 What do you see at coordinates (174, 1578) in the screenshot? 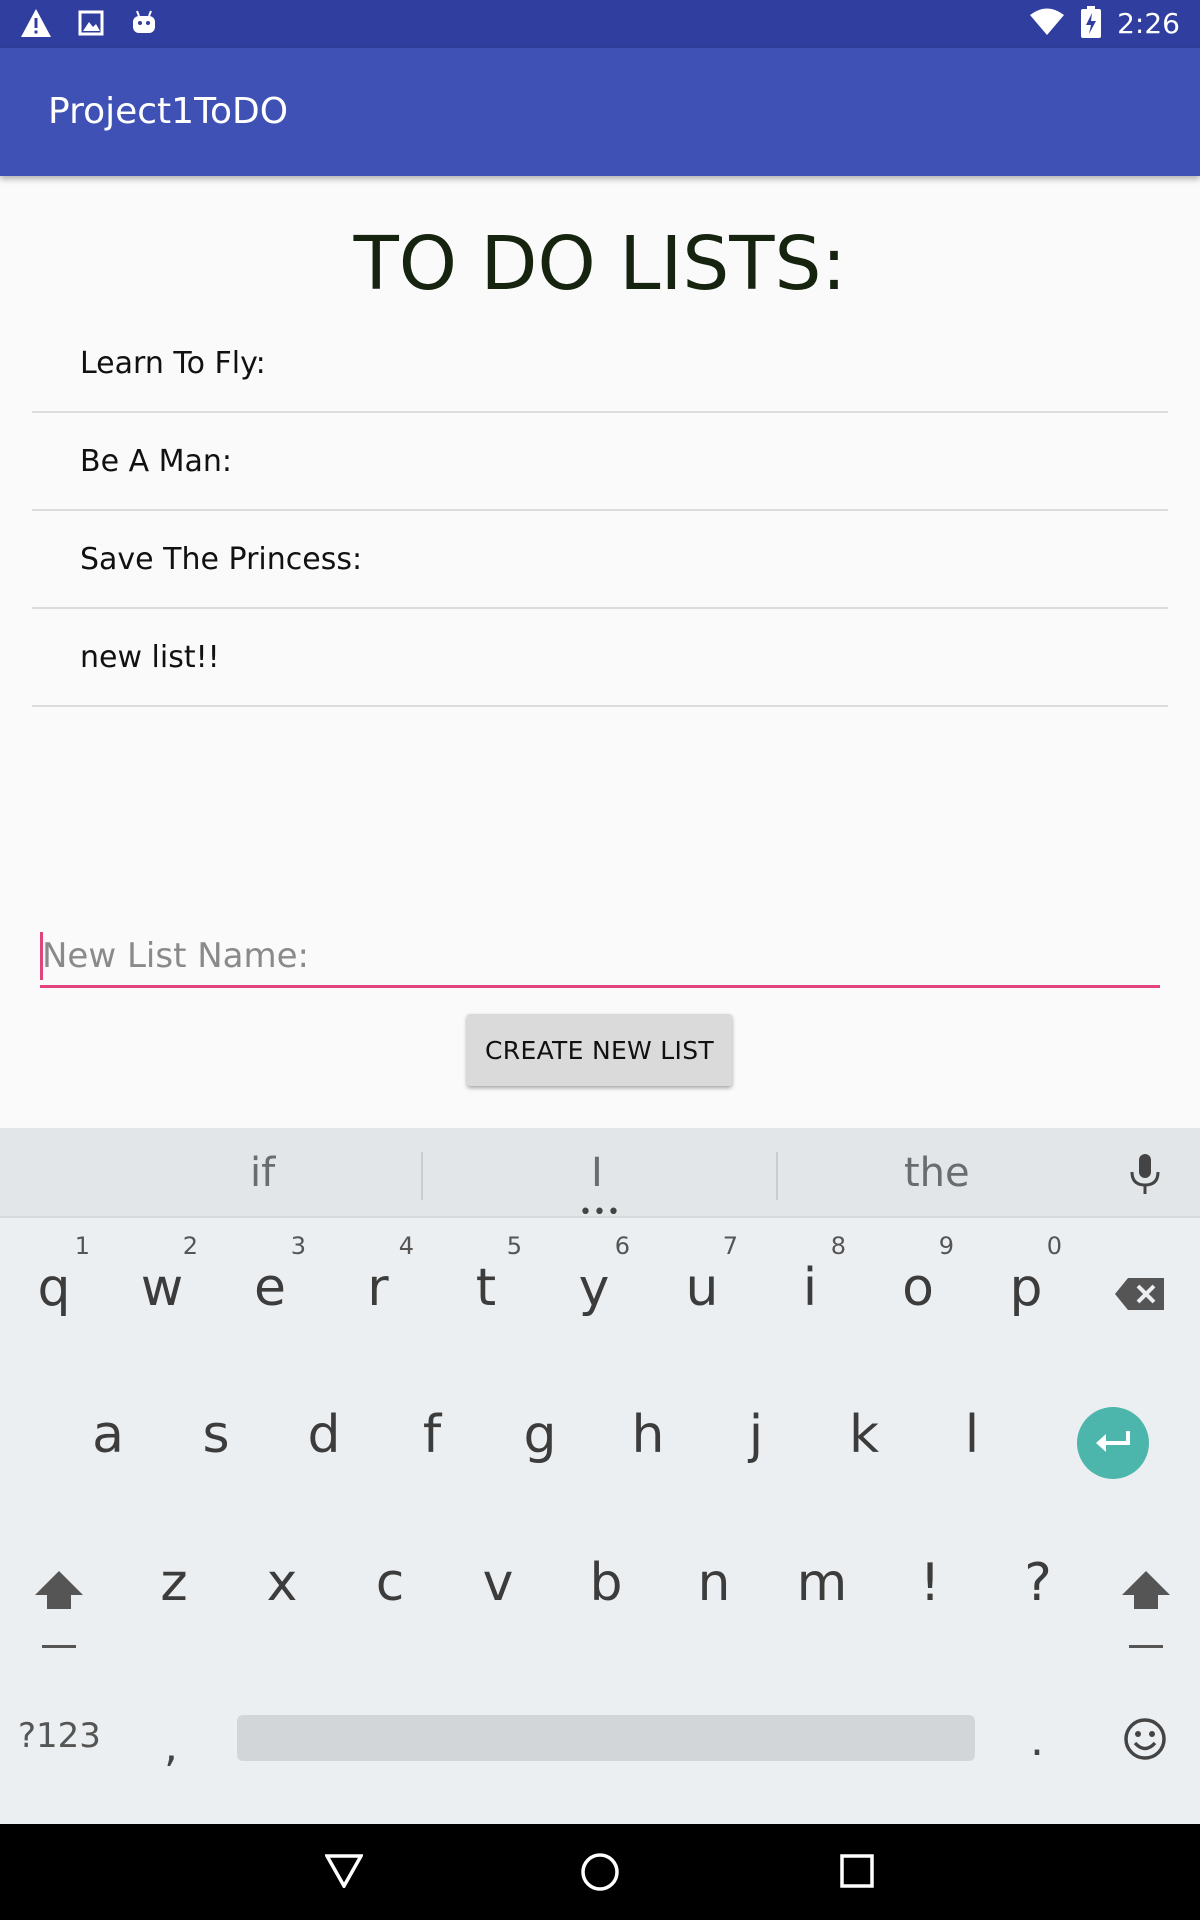
I see `key-z: z` at bounding box center [174, 1578].